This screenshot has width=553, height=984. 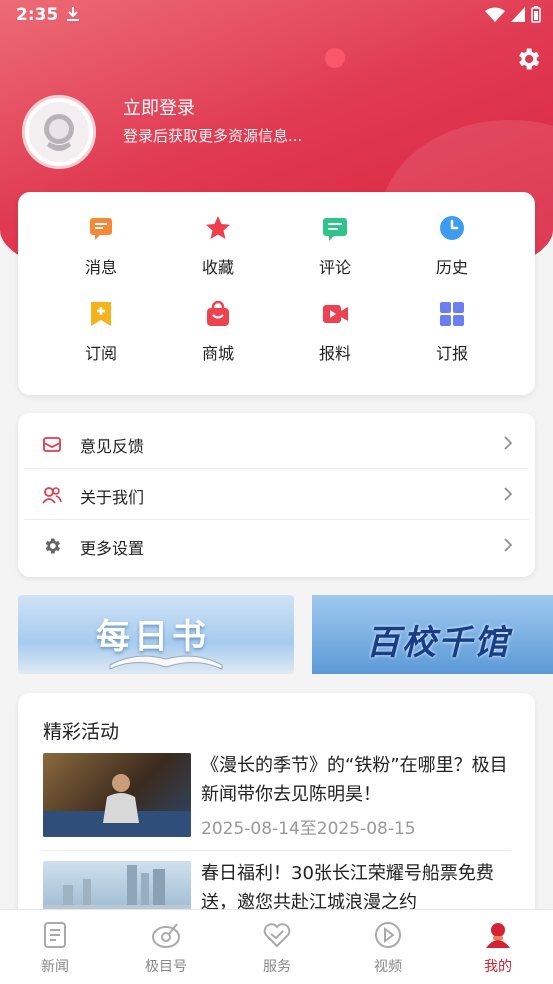 What do you see at coordinates (277, 967) in the screenshot?
I see `tab-label: 服务` at bounding box center [277, 967].